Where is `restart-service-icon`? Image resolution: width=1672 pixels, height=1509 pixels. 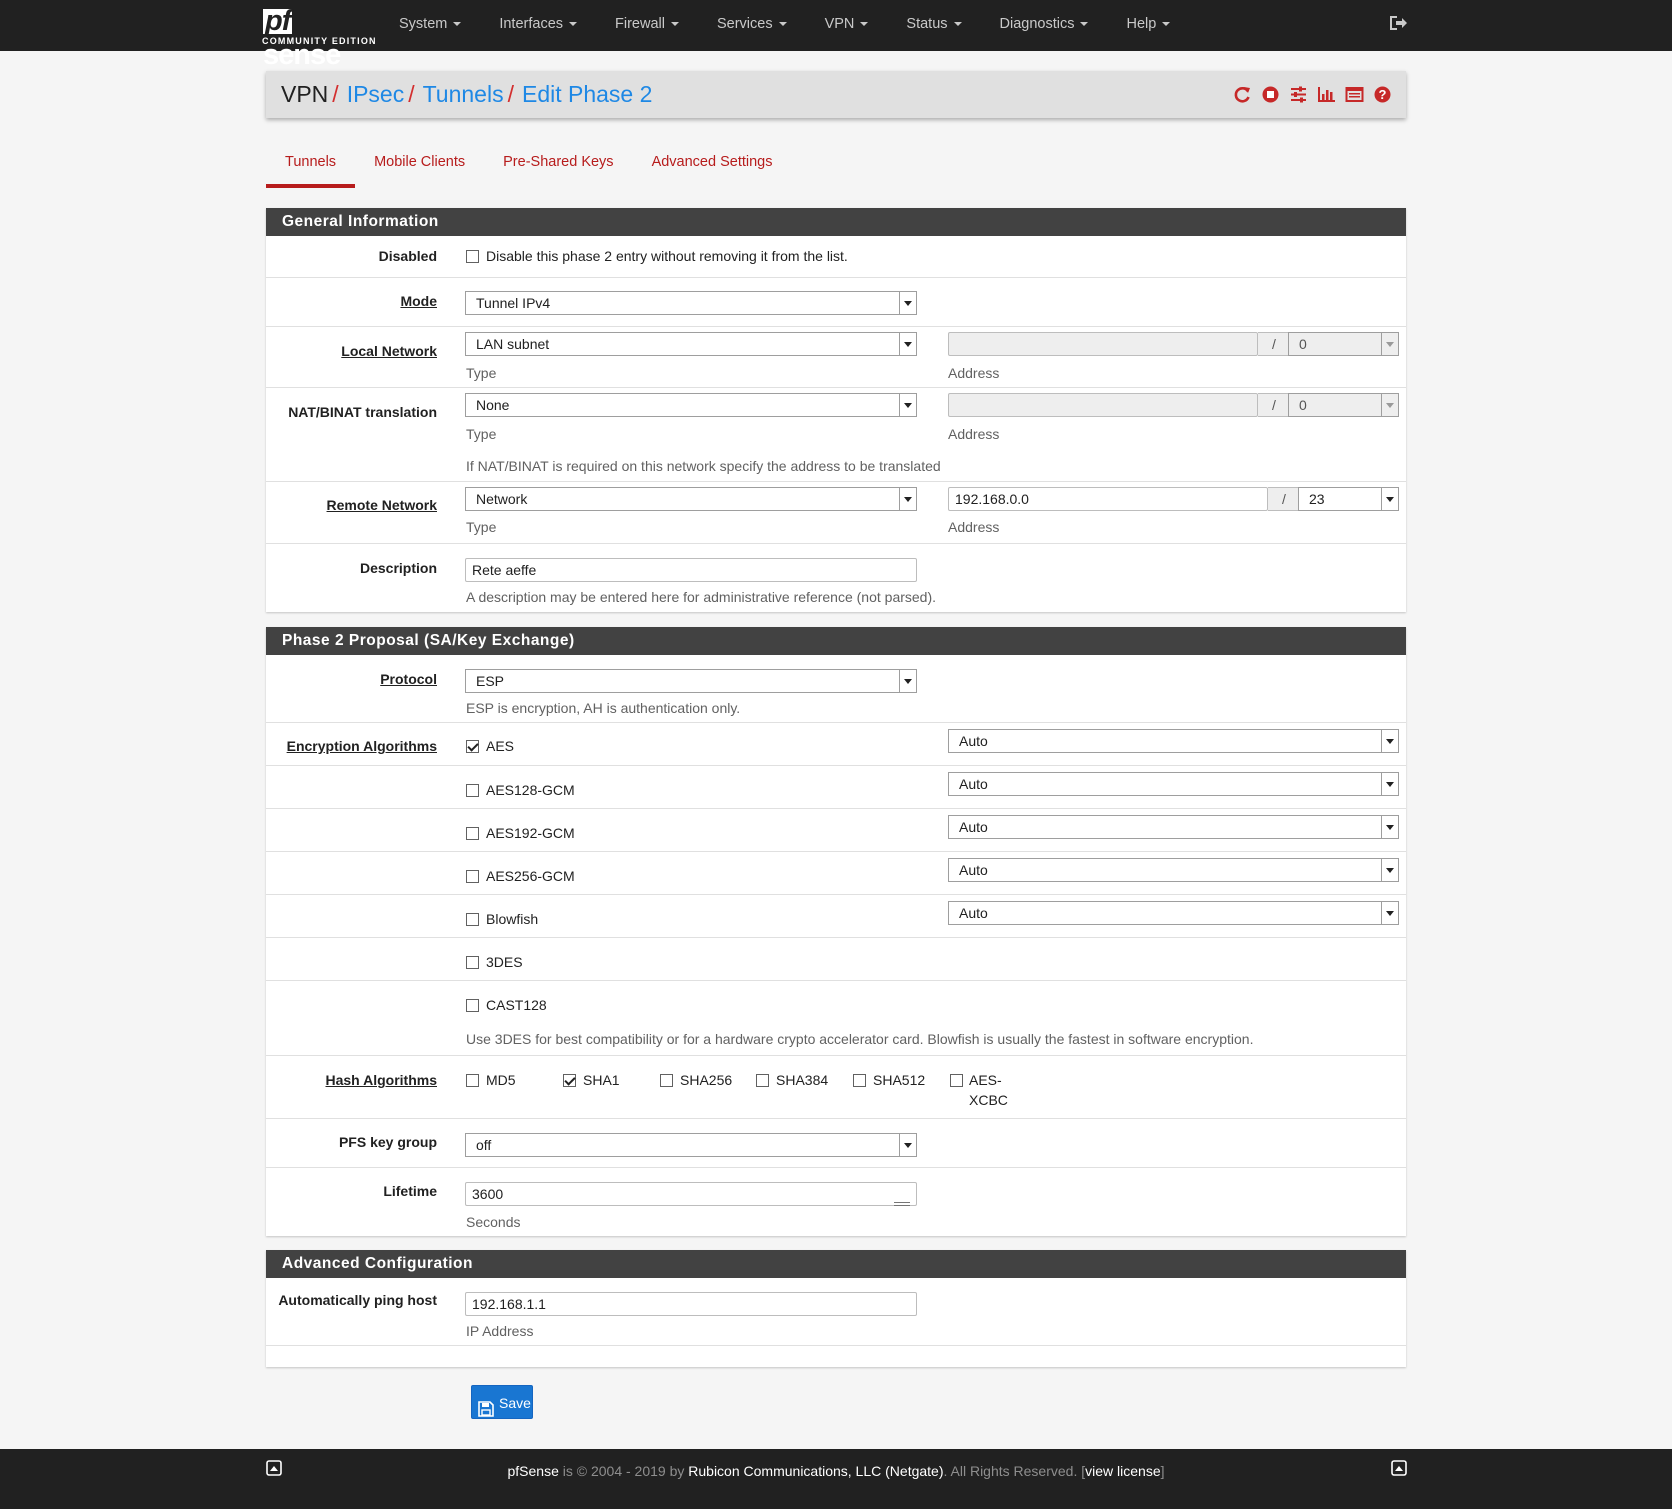
restart-service-icon is located at coordinates (1242, 94).